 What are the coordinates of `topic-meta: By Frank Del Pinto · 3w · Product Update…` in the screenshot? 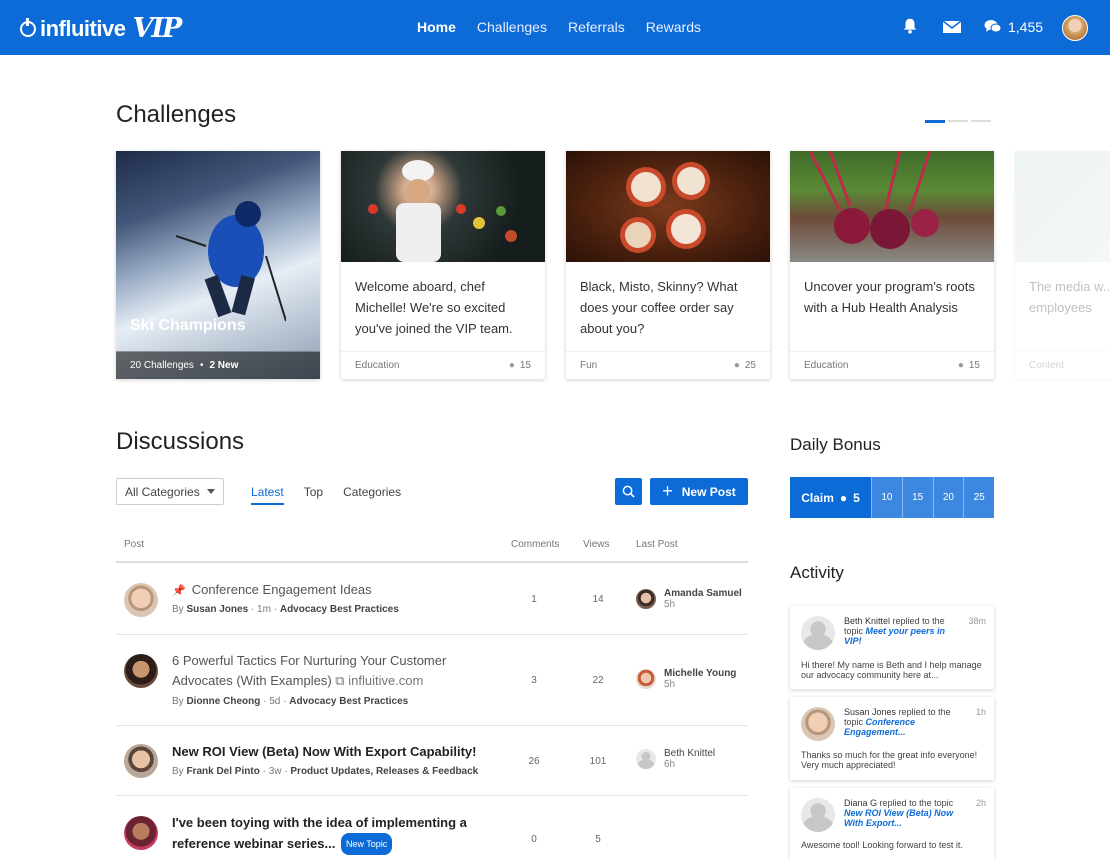 It's located at (325, 771).